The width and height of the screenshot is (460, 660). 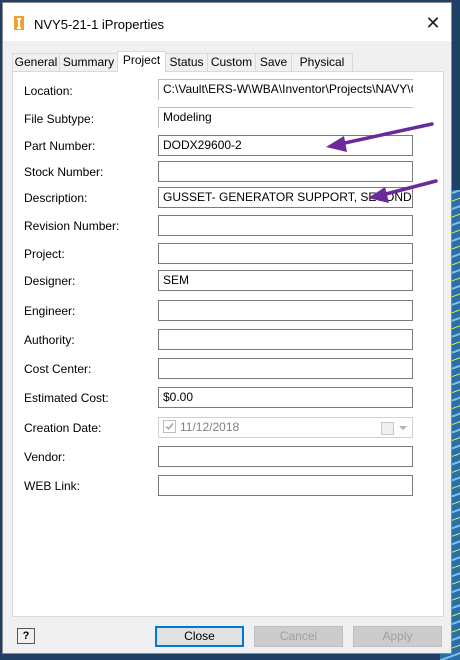 What do you see at coordinates (64, 172) in the screenshot?
I see `stock-number-label: Stock Number:` at bounding box center [64, 172].